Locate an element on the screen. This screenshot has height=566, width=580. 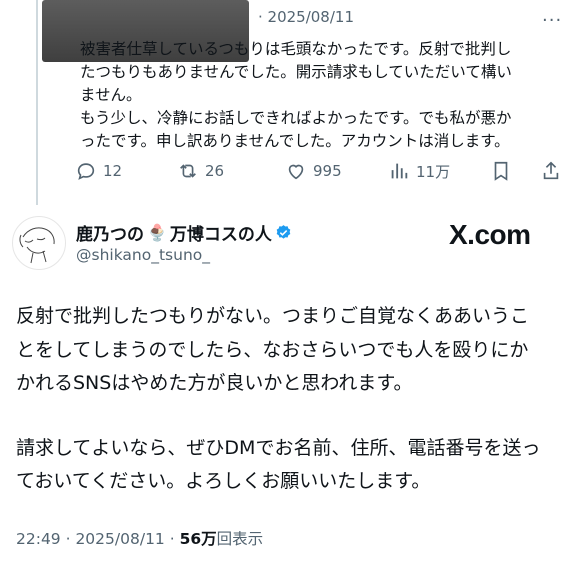
author-name-text: 鹿乃つの is located at coordinates (110, 235).